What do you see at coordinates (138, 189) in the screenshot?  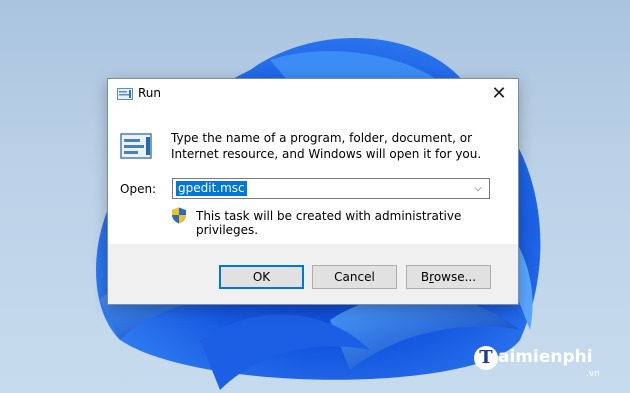 I see `open-label: Open:` at bounding box center [138, 189].